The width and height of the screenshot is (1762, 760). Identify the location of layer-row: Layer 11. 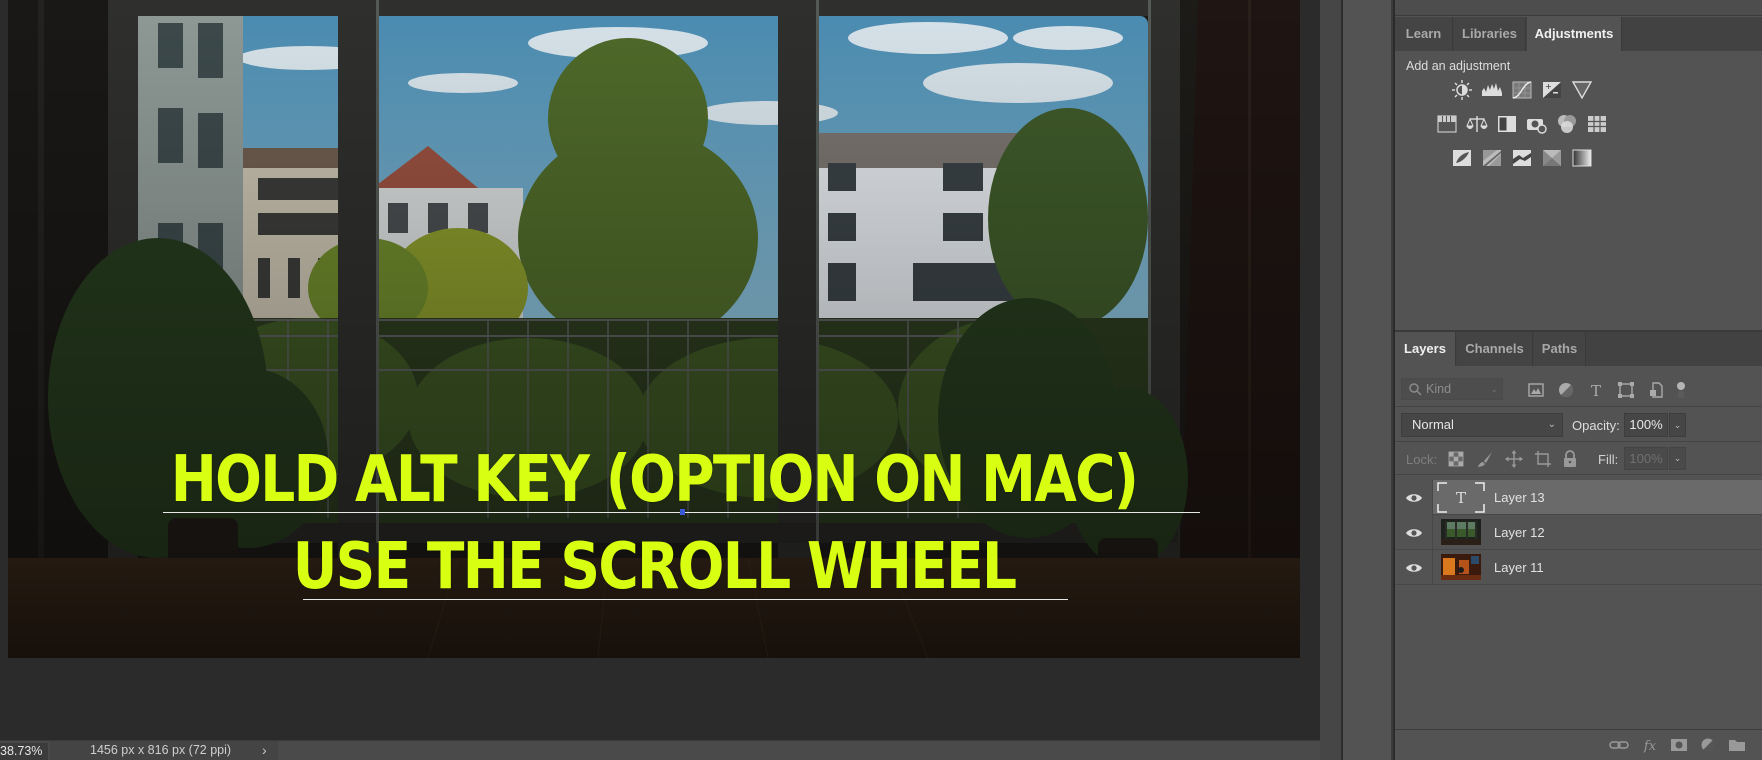
(1578, 567).